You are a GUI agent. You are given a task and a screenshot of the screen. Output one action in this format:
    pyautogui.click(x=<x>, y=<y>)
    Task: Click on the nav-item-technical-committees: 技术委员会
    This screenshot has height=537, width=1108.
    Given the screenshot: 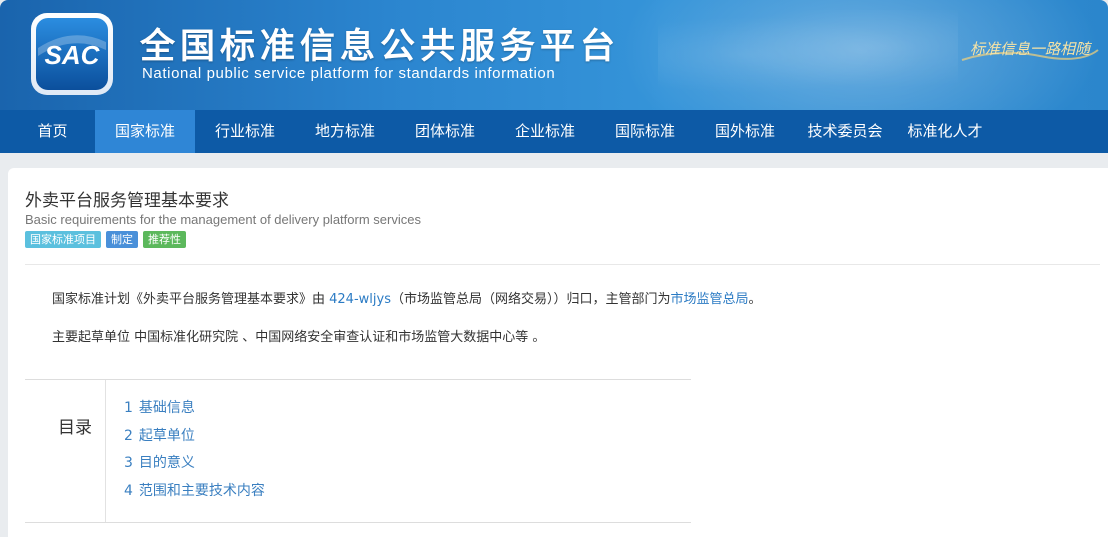 What is the action you would take?
    pyautogui.click(x=845, y=131)
    